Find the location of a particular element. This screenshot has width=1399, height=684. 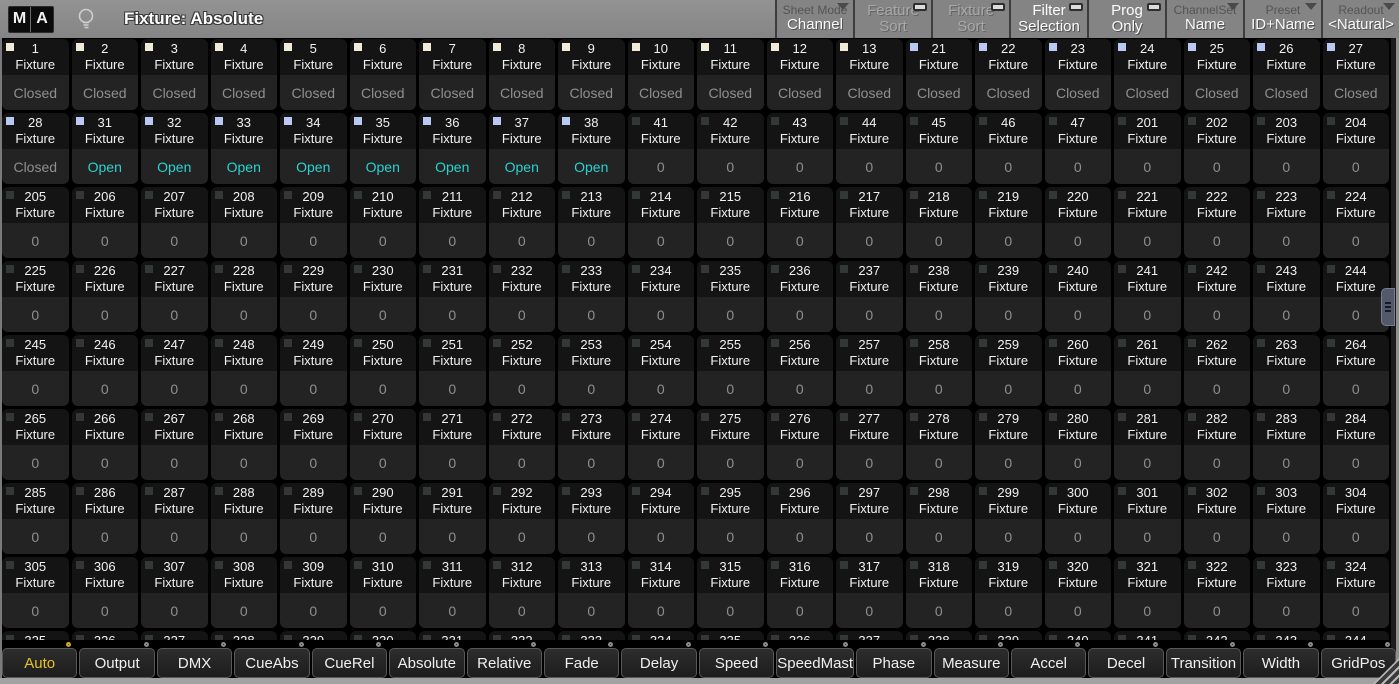

tab-speedmast: SpeedMast is located at coordinates (815, 660).